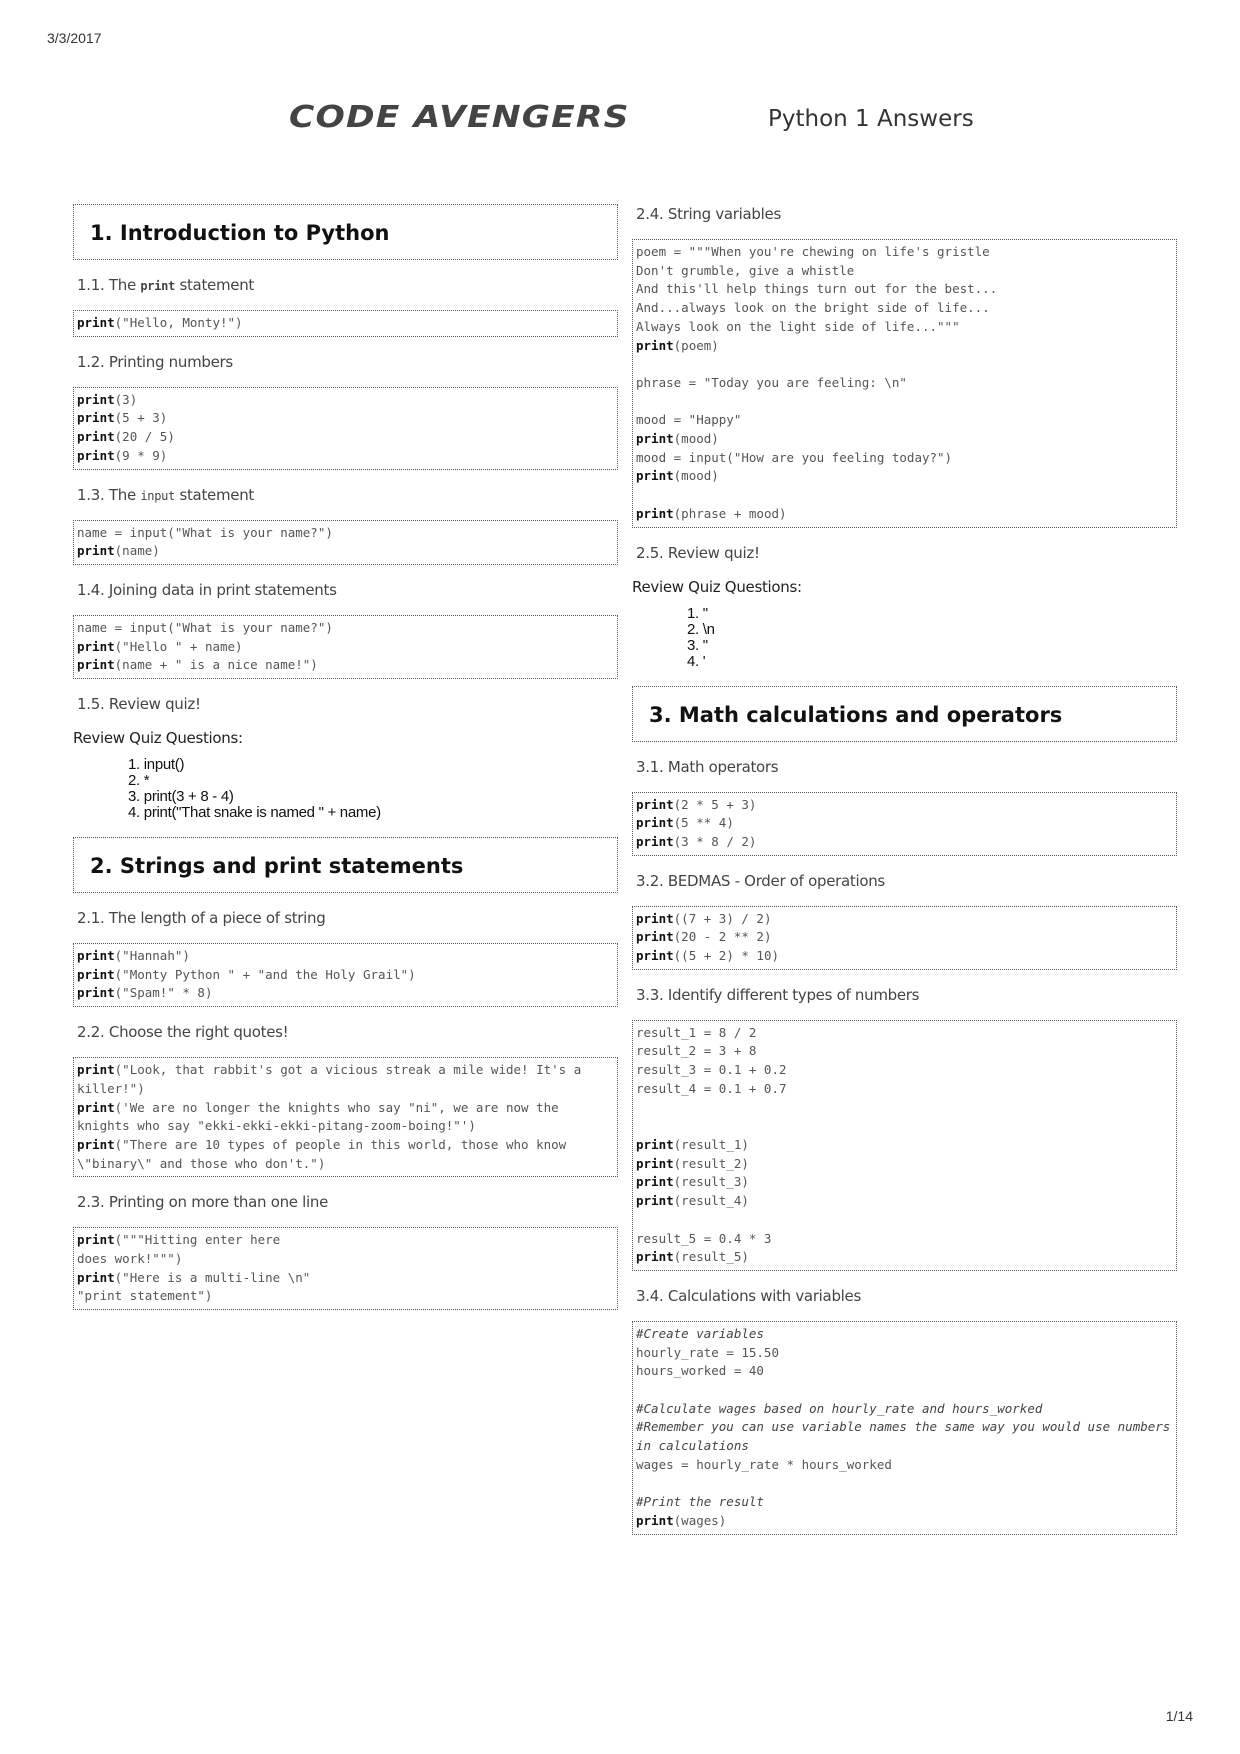 This screenshot has width=1240, height=1754. Describe the element at coordinates (345, 956) in the screenshot. I see `code-line: print("Hannah")` at that location.